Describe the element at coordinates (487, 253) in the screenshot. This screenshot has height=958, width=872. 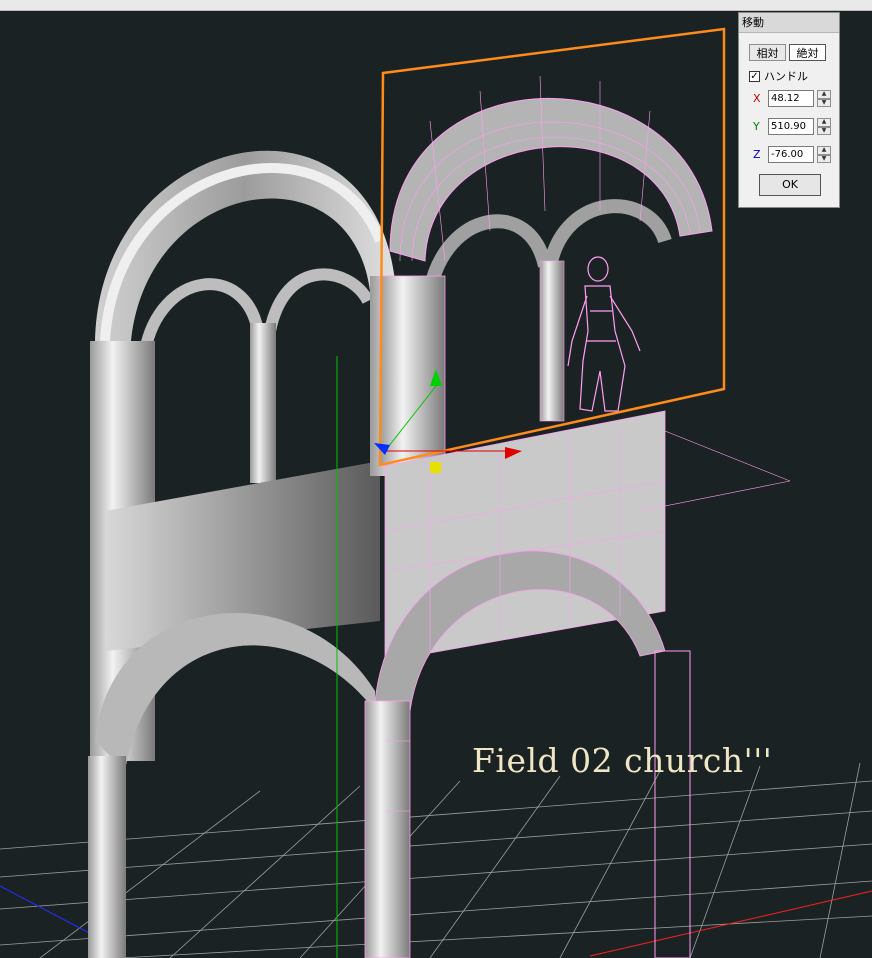
I see `selected-inner-arch` at that location.